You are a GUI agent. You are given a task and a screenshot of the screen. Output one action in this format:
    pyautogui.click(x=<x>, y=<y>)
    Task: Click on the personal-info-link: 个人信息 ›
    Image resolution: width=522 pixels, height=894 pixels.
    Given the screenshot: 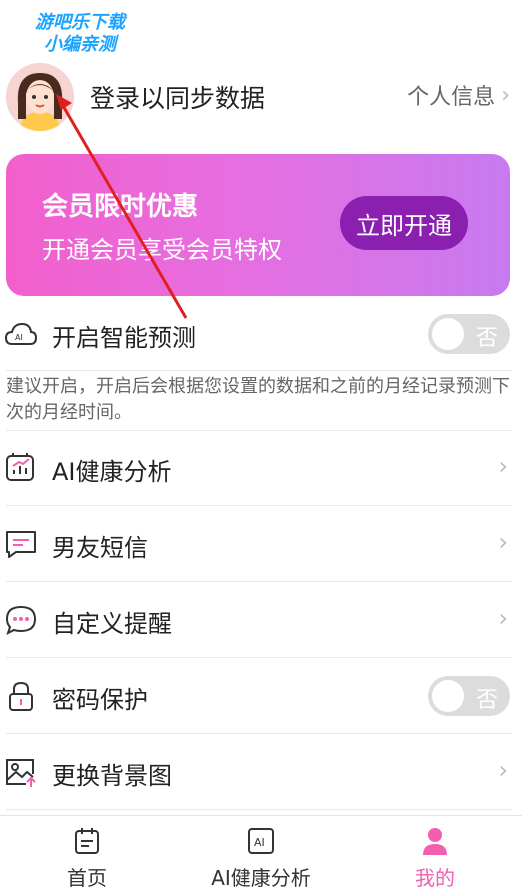 What is the action you would take?
    pyautogui.click(x=458, y=95)
    